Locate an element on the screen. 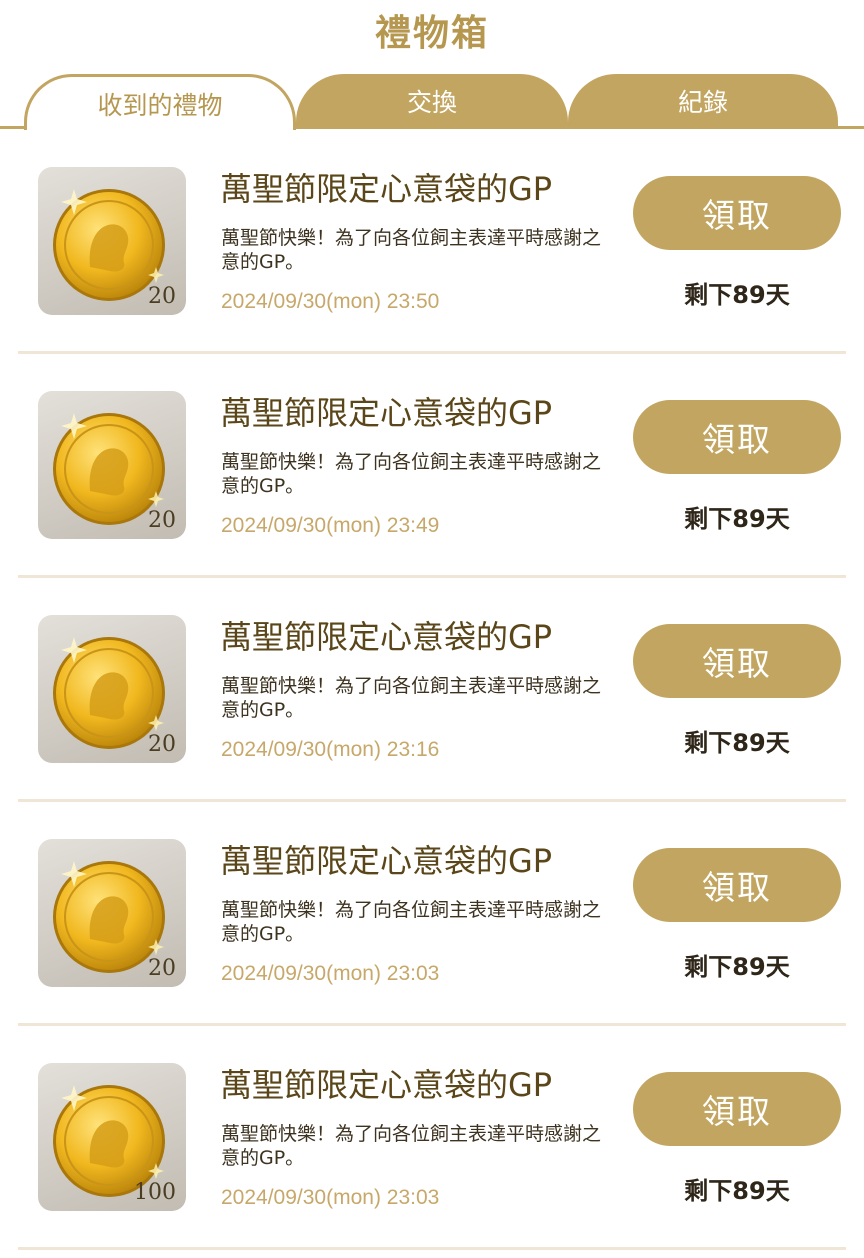 The height and width of the screenshot is (1258, 864). tab-exchange: 交換 is located at coordinates (432, 101).